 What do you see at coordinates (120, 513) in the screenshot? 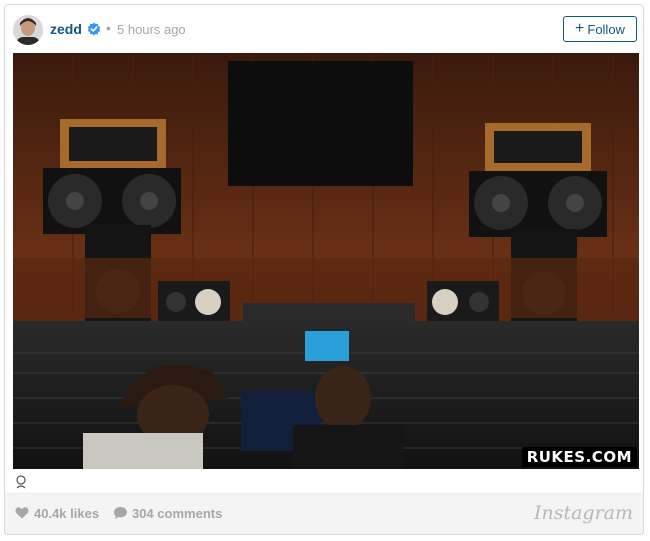
I see `comment-icon` at bounding box center [120, 513].